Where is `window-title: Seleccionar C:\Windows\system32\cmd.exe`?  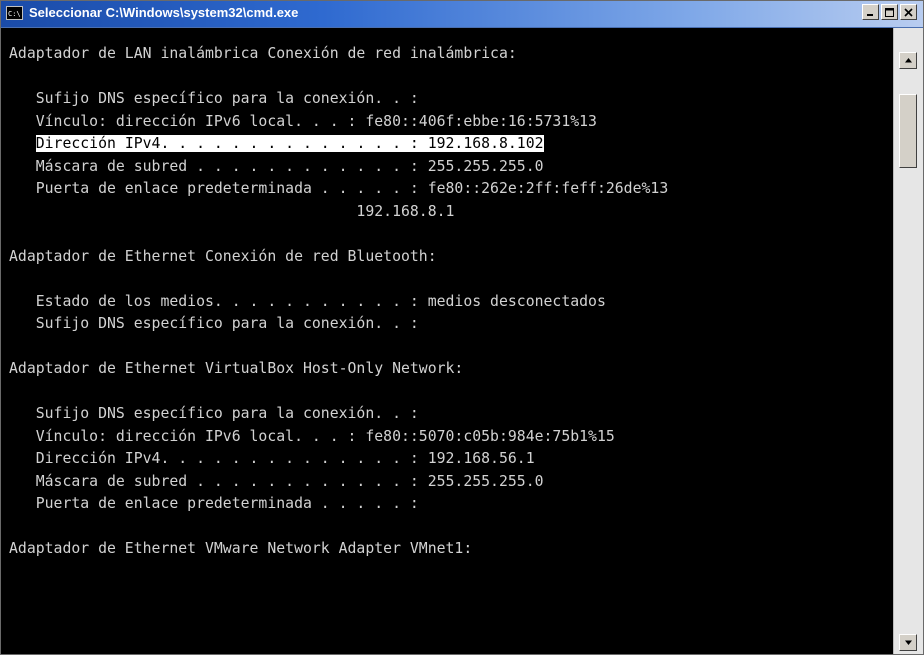
window-title: Seleccionar C:\Windows\system32\cmd.exe is located at coordinates (164, 12).